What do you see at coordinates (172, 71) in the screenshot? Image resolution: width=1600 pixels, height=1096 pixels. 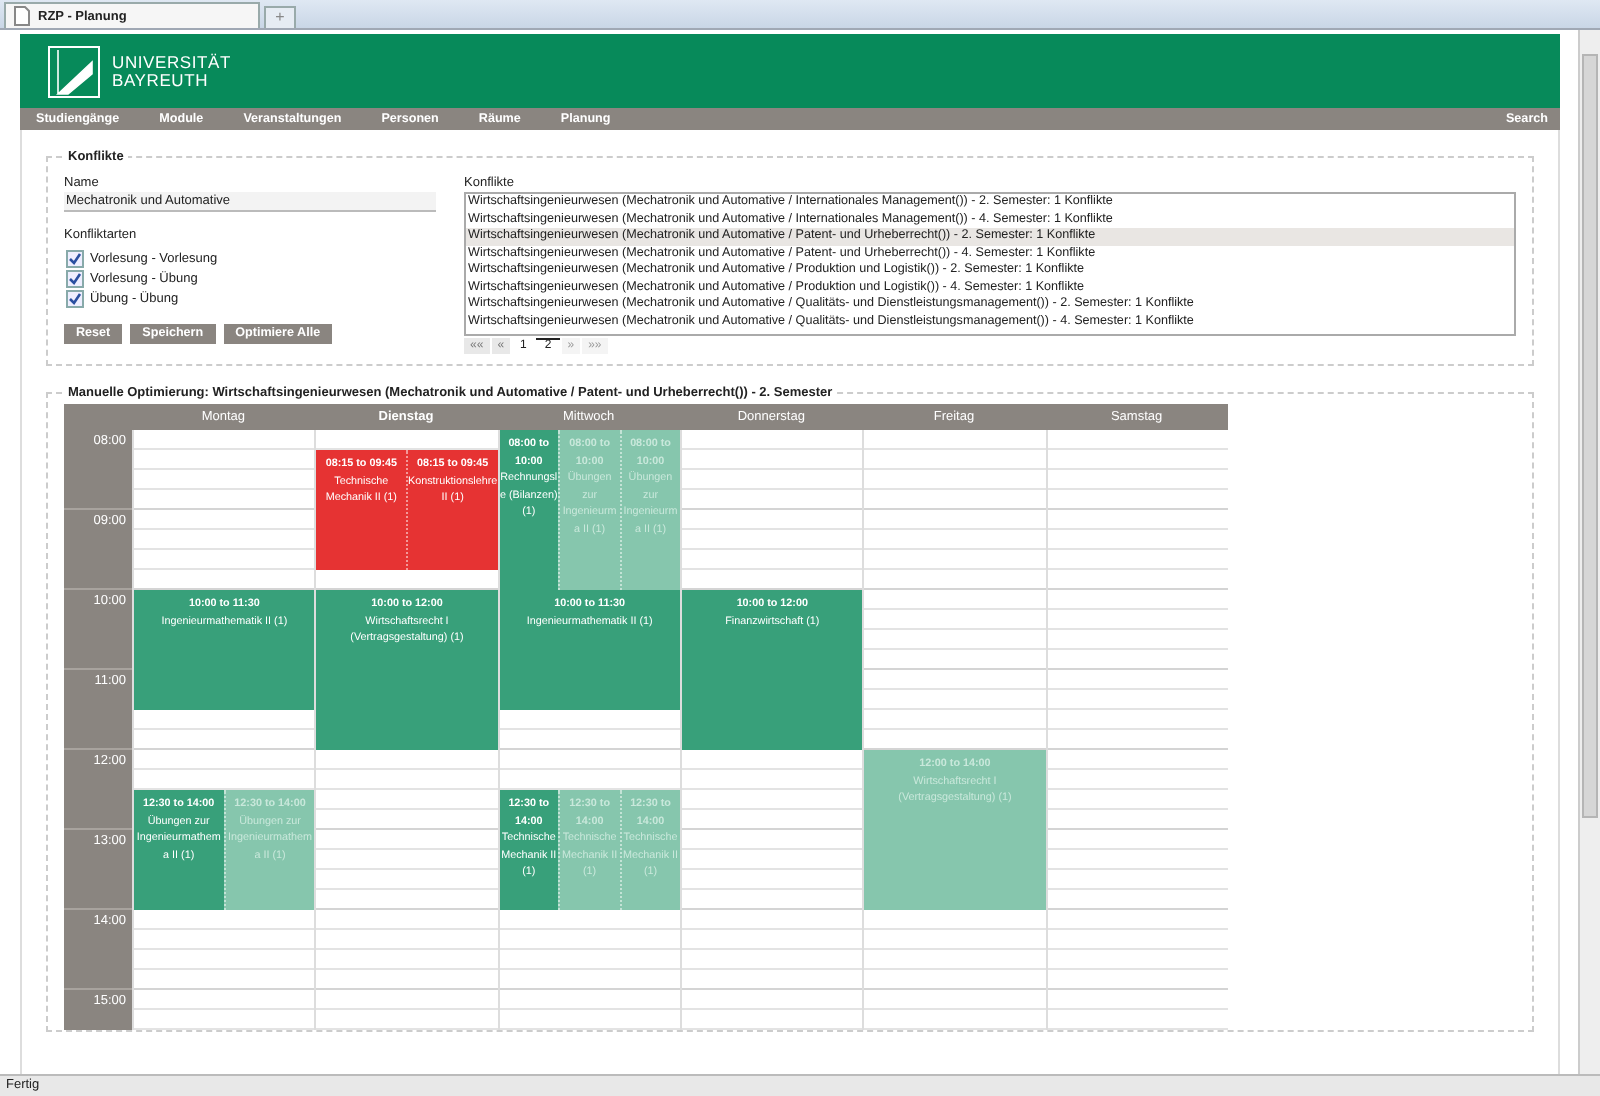 I see `logo-text: UNIVERSITÄT BAYREUTH` at bounding box center [172, 71].